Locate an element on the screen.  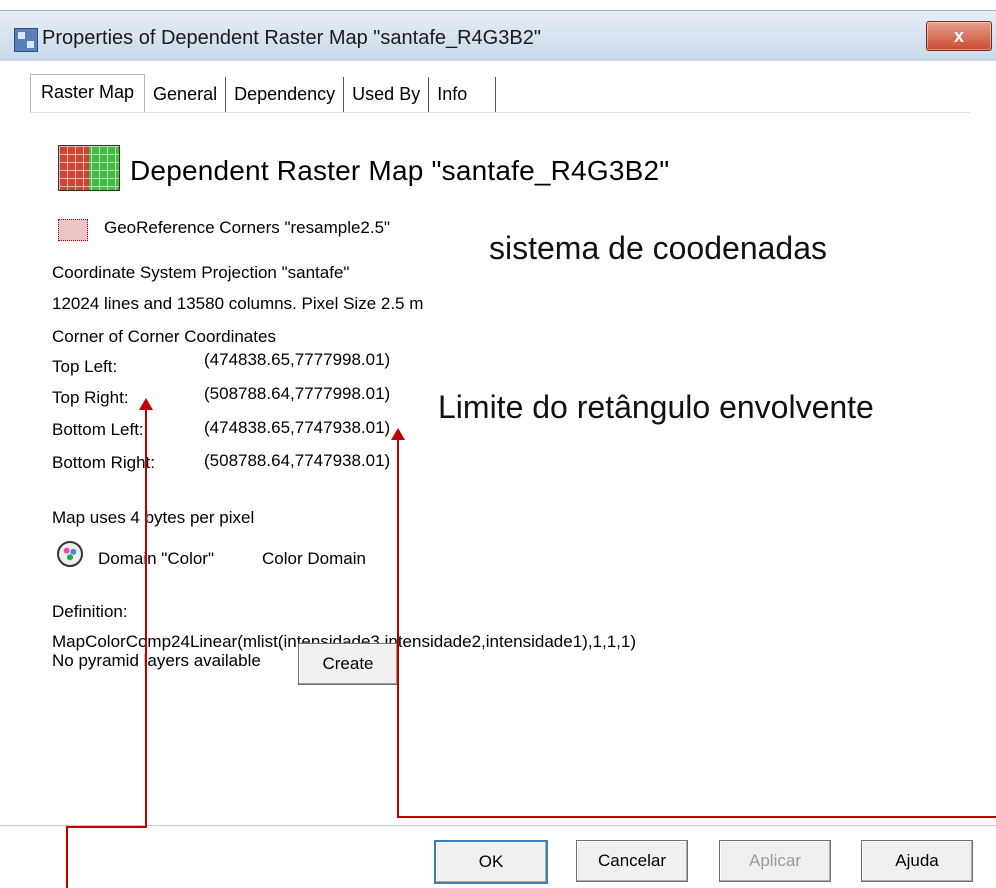
cancel-button: Cancelar is located at coordinates (632, 861).